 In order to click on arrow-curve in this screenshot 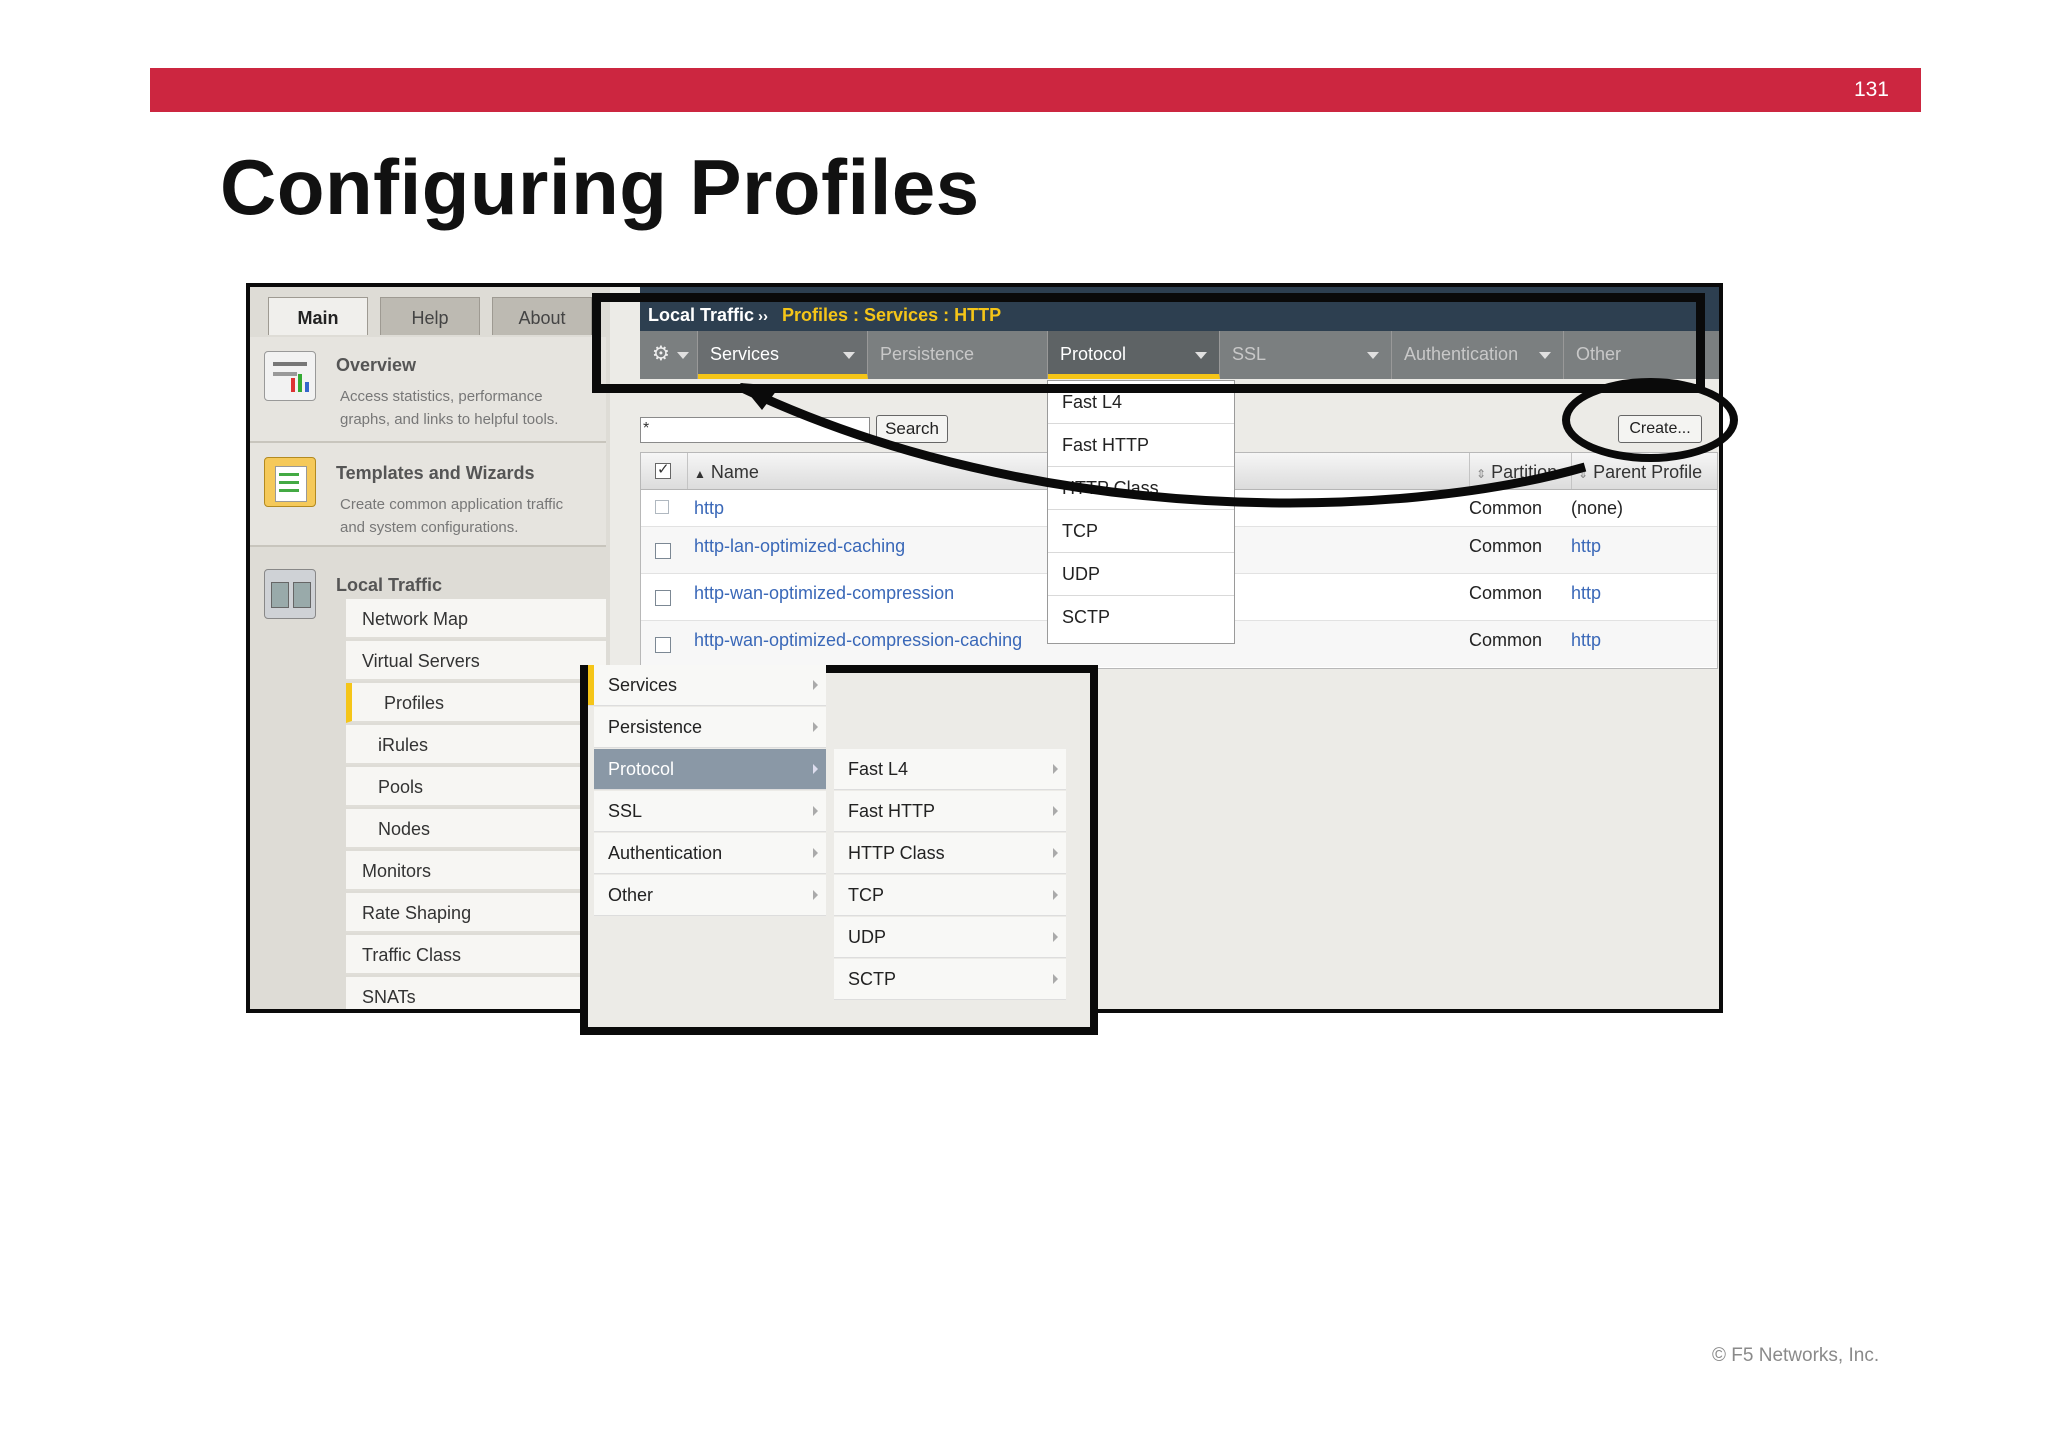, I will do `click(1162, 445)`.